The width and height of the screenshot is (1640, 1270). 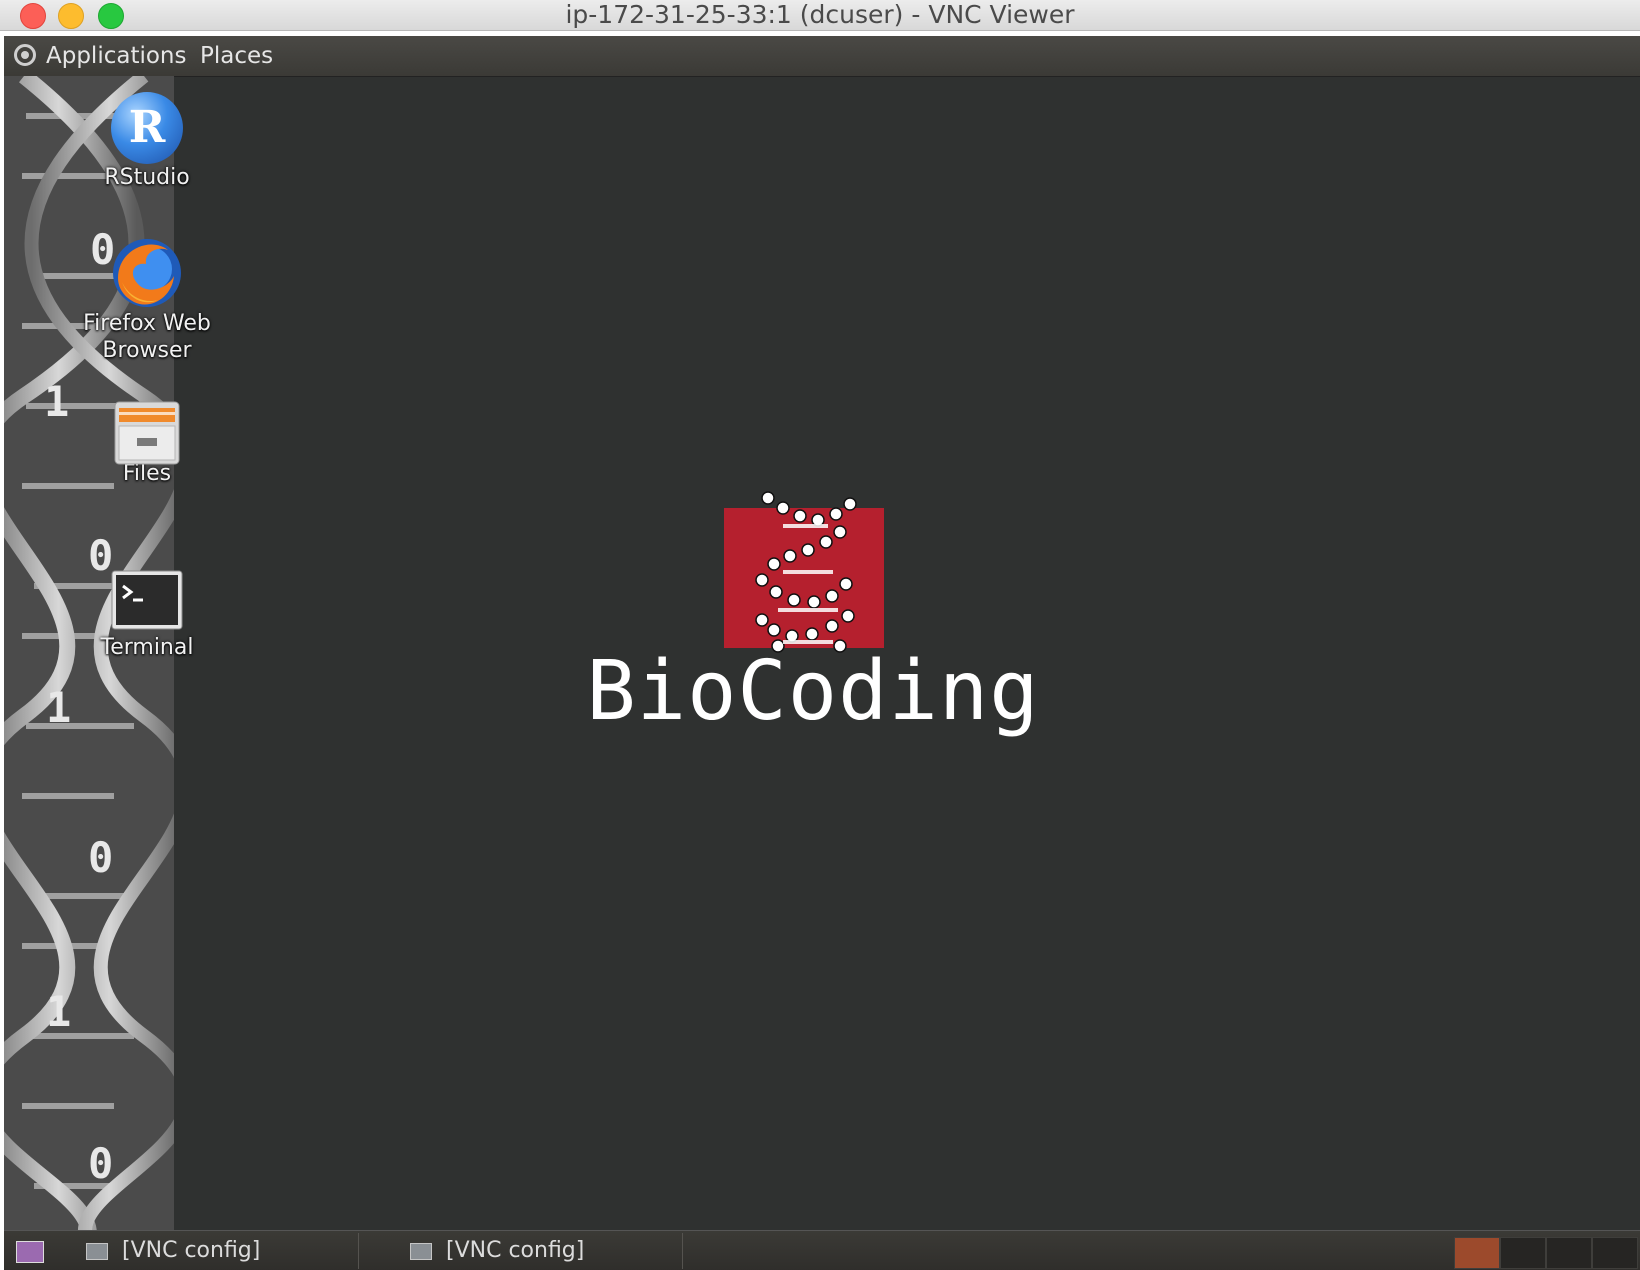 I want to click on terminal-icon, so click(x=147, y=600).